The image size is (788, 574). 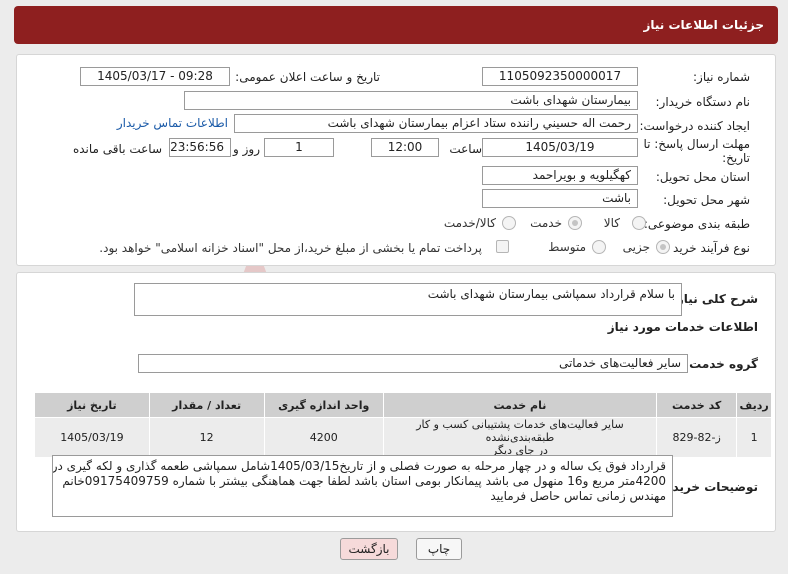 What do you see at coordinates (754, 405) in the screenshot?
I see `col-header-row: ردیف` at bounding box center [754, 405].